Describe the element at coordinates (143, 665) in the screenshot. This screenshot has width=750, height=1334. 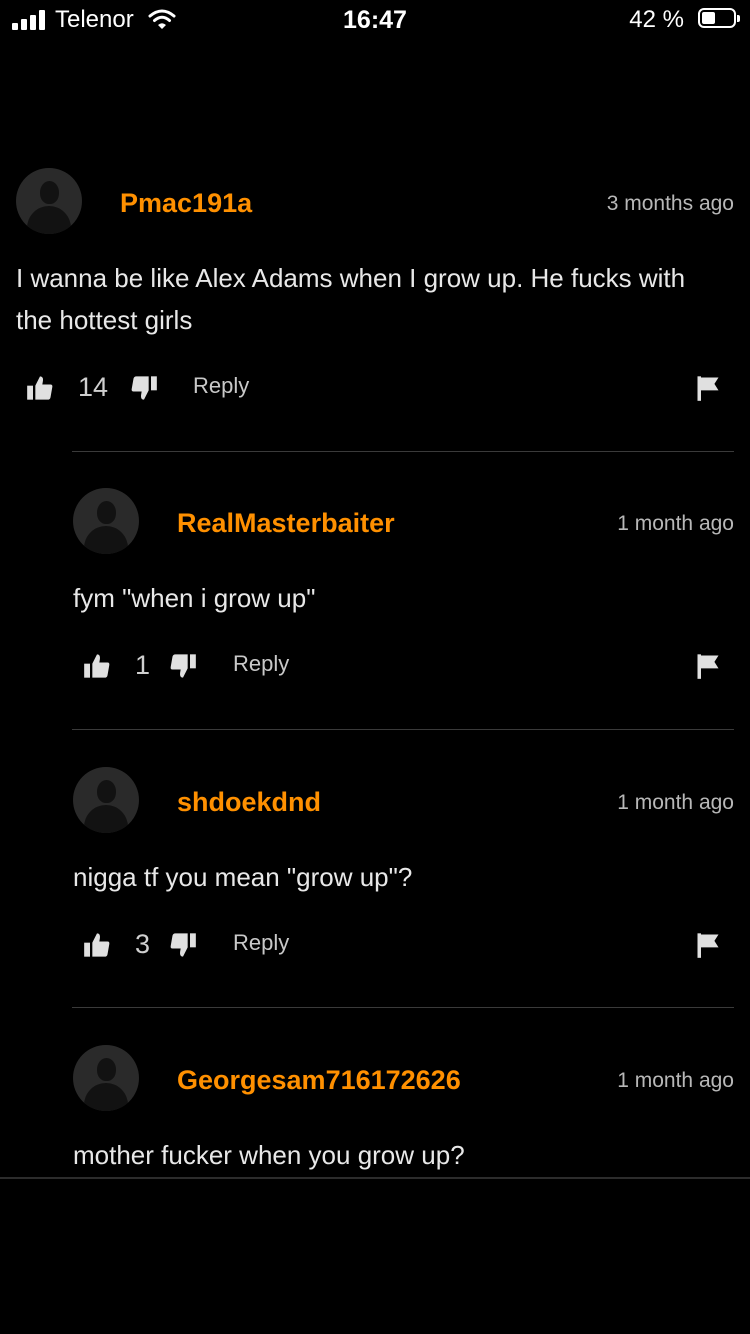
I see `vote-count: 1` at that location.